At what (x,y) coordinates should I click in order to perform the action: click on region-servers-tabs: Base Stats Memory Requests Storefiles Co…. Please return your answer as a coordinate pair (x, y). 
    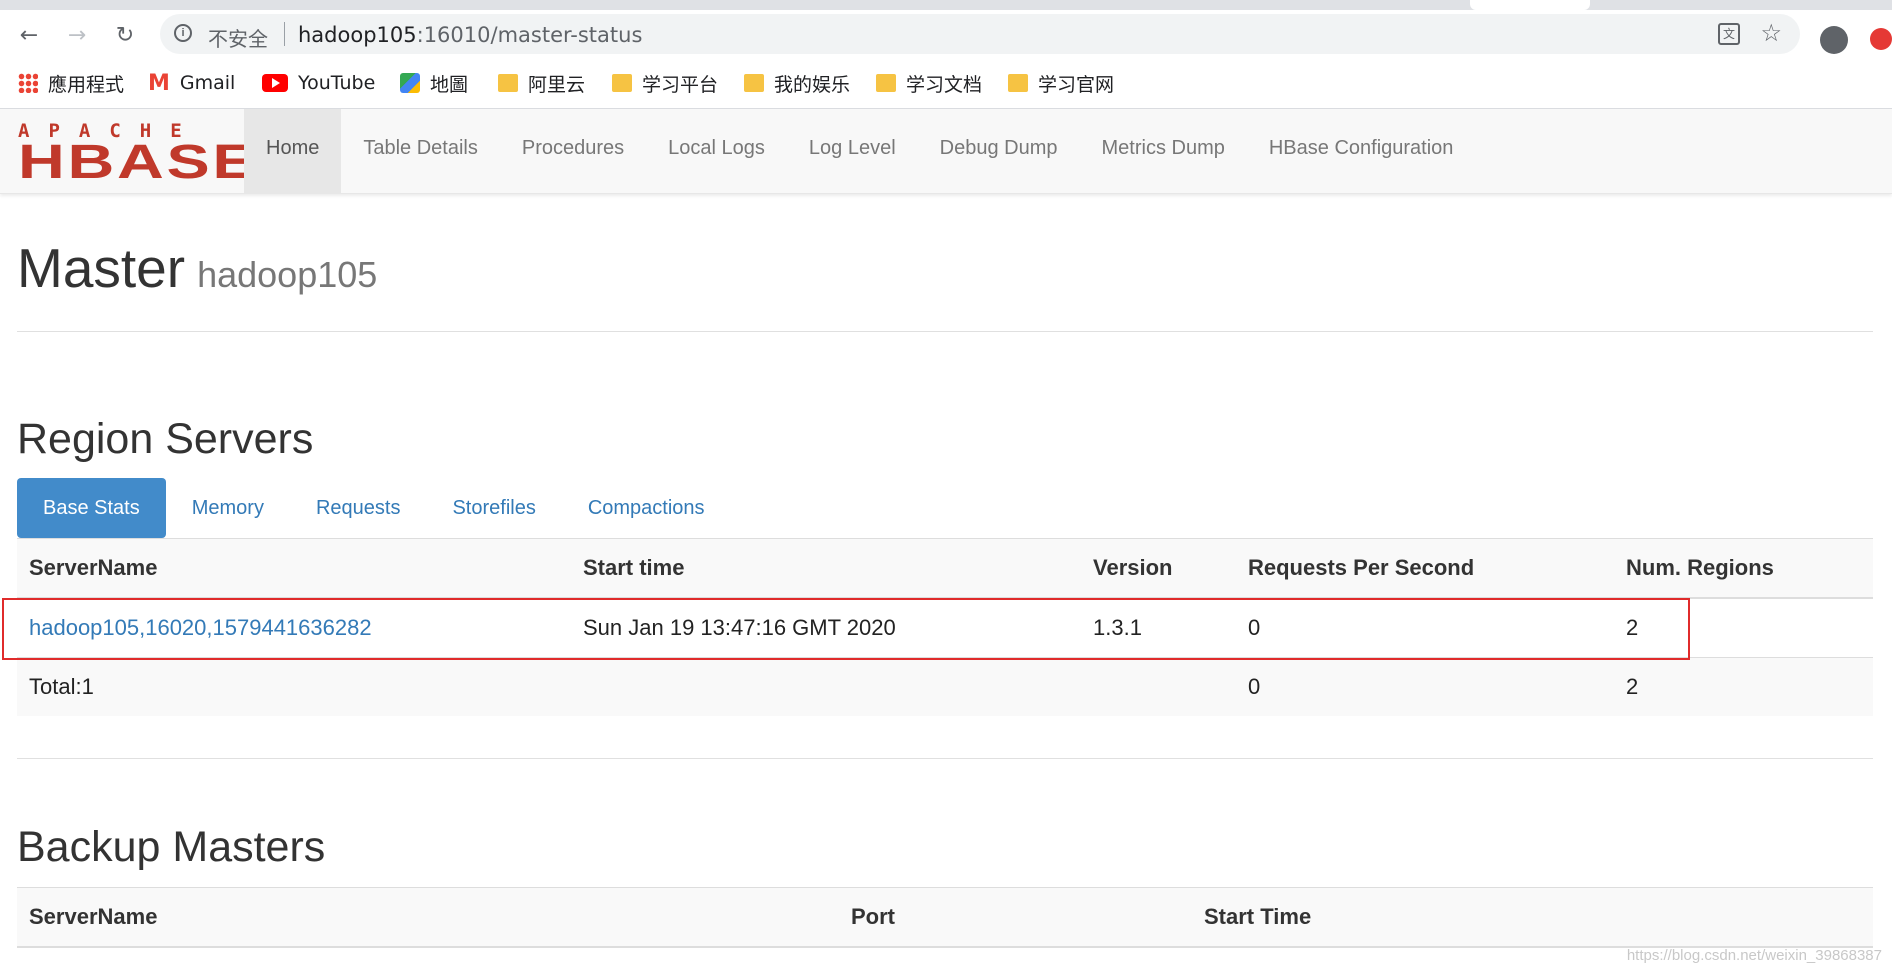
    Looking at the image, I should click on (374, 508).